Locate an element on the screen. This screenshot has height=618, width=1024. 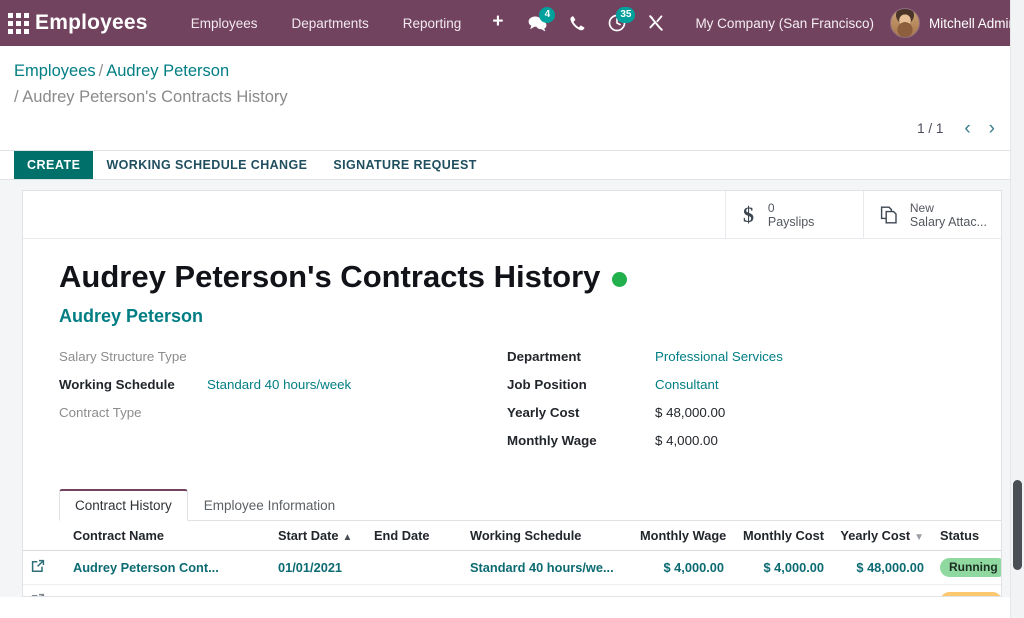
payslips-label: Payslips is located at coordinates (791, 221).